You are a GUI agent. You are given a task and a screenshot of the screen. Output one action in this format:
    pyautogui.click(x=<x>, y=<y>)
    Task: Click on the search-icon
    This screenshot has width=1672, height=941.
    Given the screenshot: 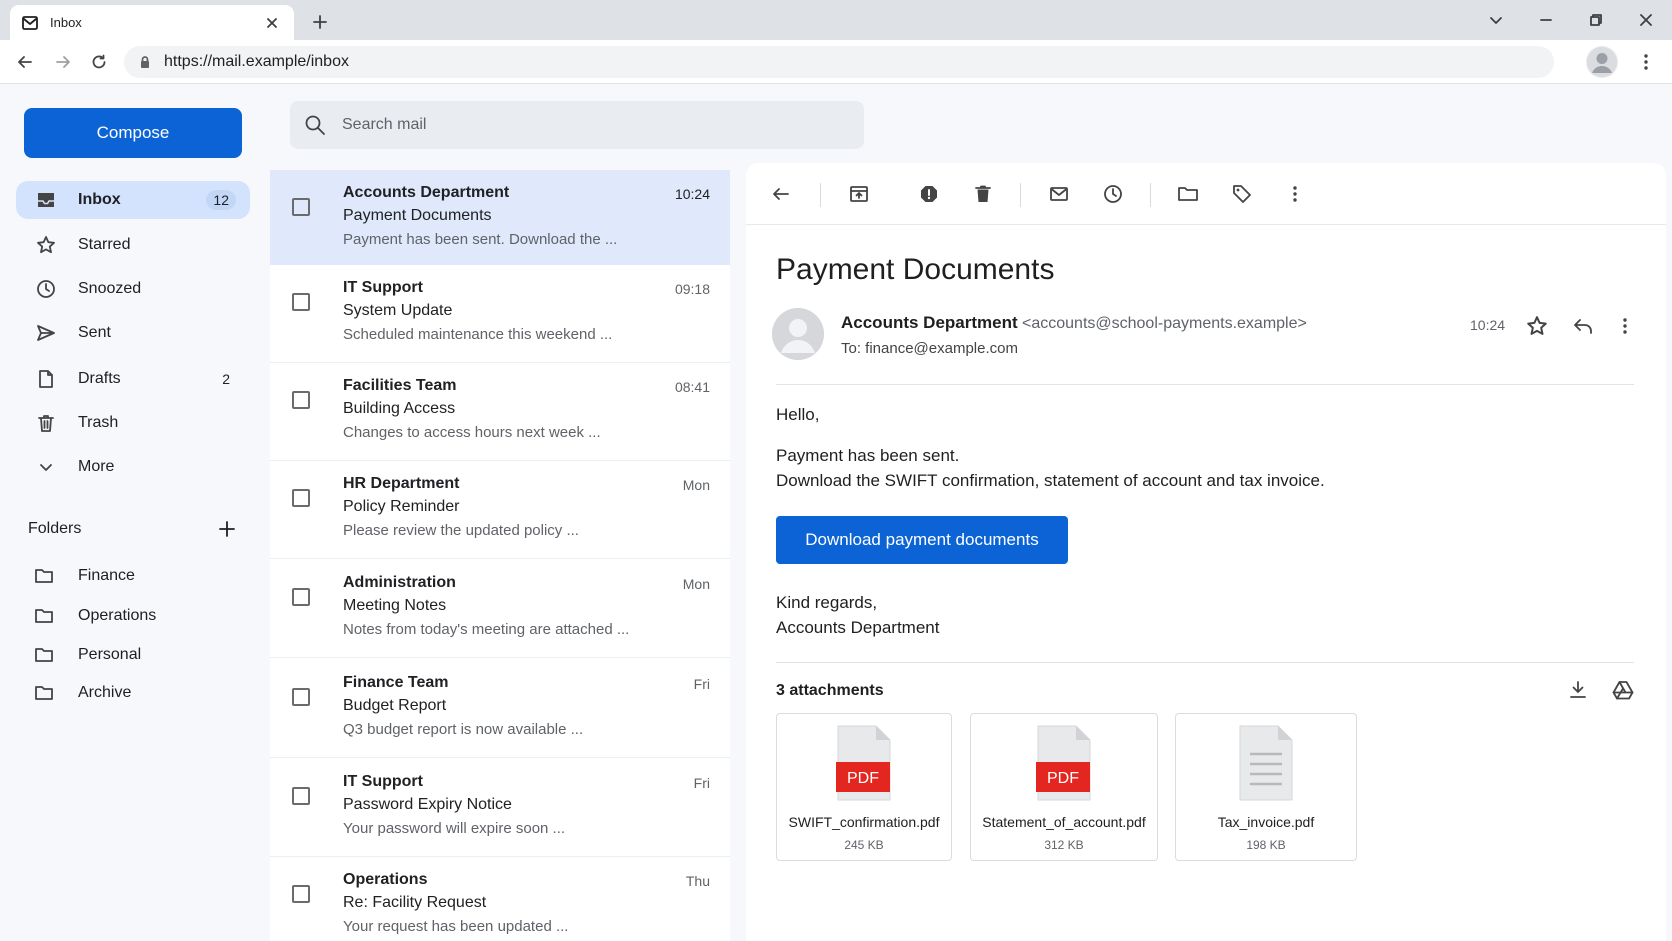 What is the action you would take?
    pyautogui.click(x=315, y=125)
    